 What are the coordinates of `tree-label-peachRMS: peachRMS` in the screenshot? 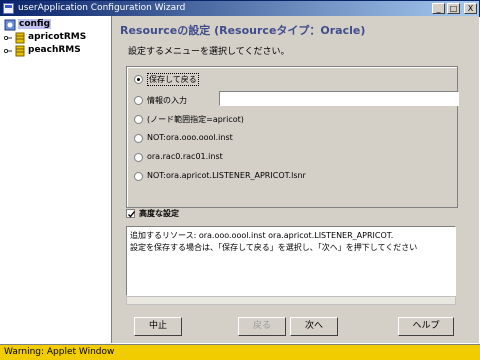 It's located at (54, 50).